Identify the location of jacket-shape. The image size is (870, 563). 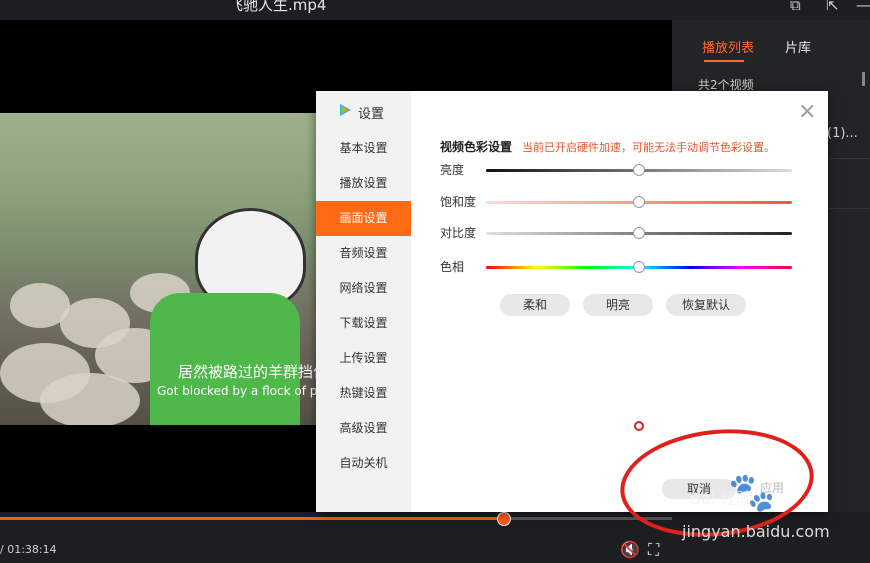
(225, 359).